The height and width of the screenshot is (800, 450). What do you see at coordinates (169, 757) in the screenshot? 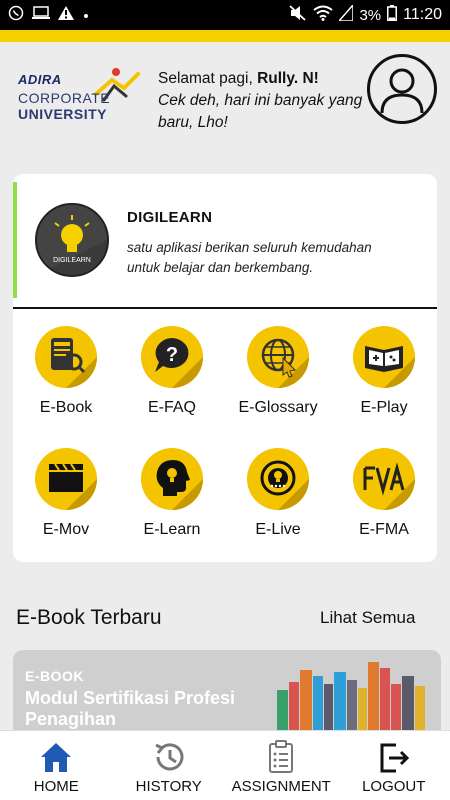
I see `history-icon` at bounding box center [169, 757].